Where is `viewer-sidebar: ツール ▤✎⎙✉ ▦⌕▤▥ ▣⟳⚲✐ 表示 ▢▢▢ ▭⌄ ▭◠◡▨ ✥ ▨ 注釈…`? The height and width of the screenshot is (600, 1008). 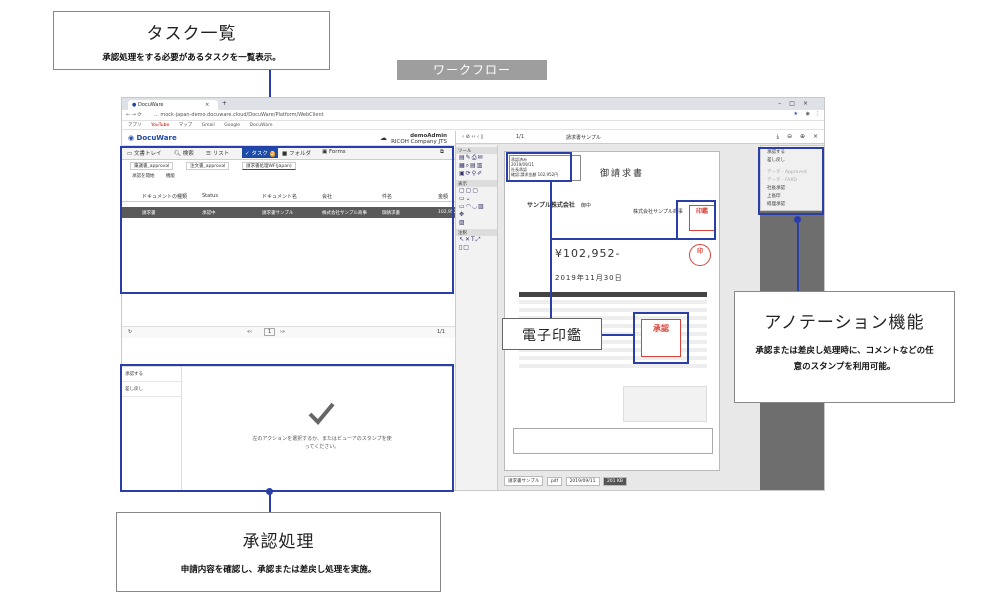 viewer-sidebar: ツール ▤✎⎙✉ ▦⌕▤▥ ▣⟳⚲✐ 表示 ▢▢▢ ▭⌄ ▭◠◡▨ ✥ ▨ 注釈… is located at coordinates (477, 317).